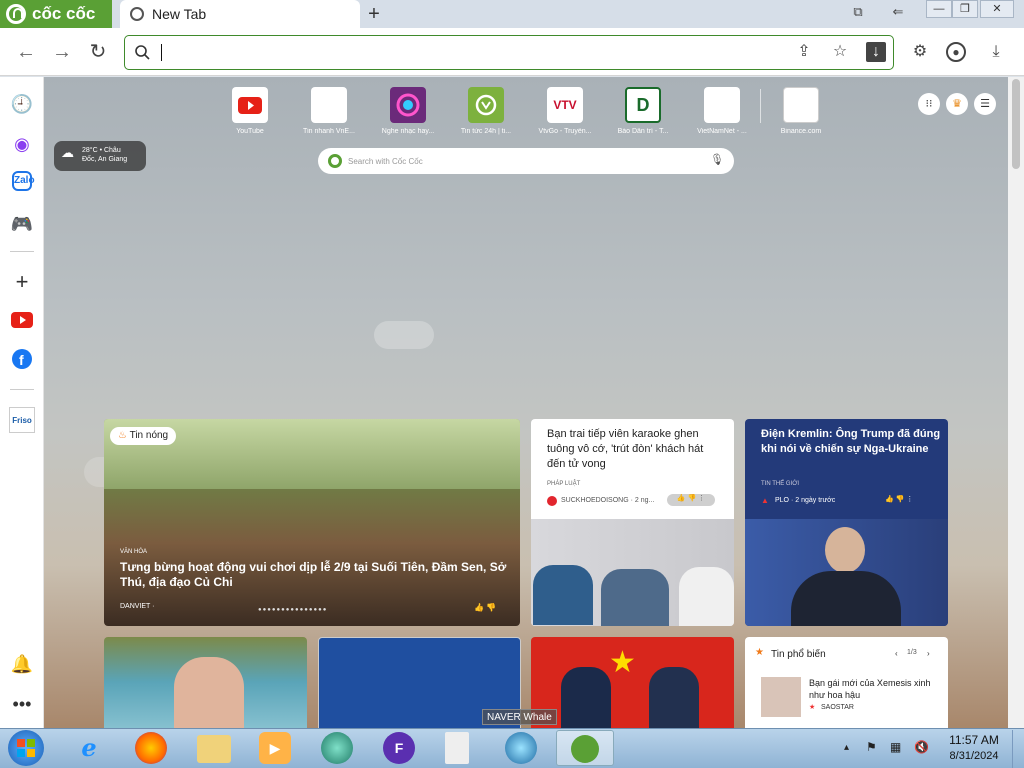  What do you see at coordinates (781, 697) in the screenshot?
I see `trending-thumb` at bounding box center [781, 697].